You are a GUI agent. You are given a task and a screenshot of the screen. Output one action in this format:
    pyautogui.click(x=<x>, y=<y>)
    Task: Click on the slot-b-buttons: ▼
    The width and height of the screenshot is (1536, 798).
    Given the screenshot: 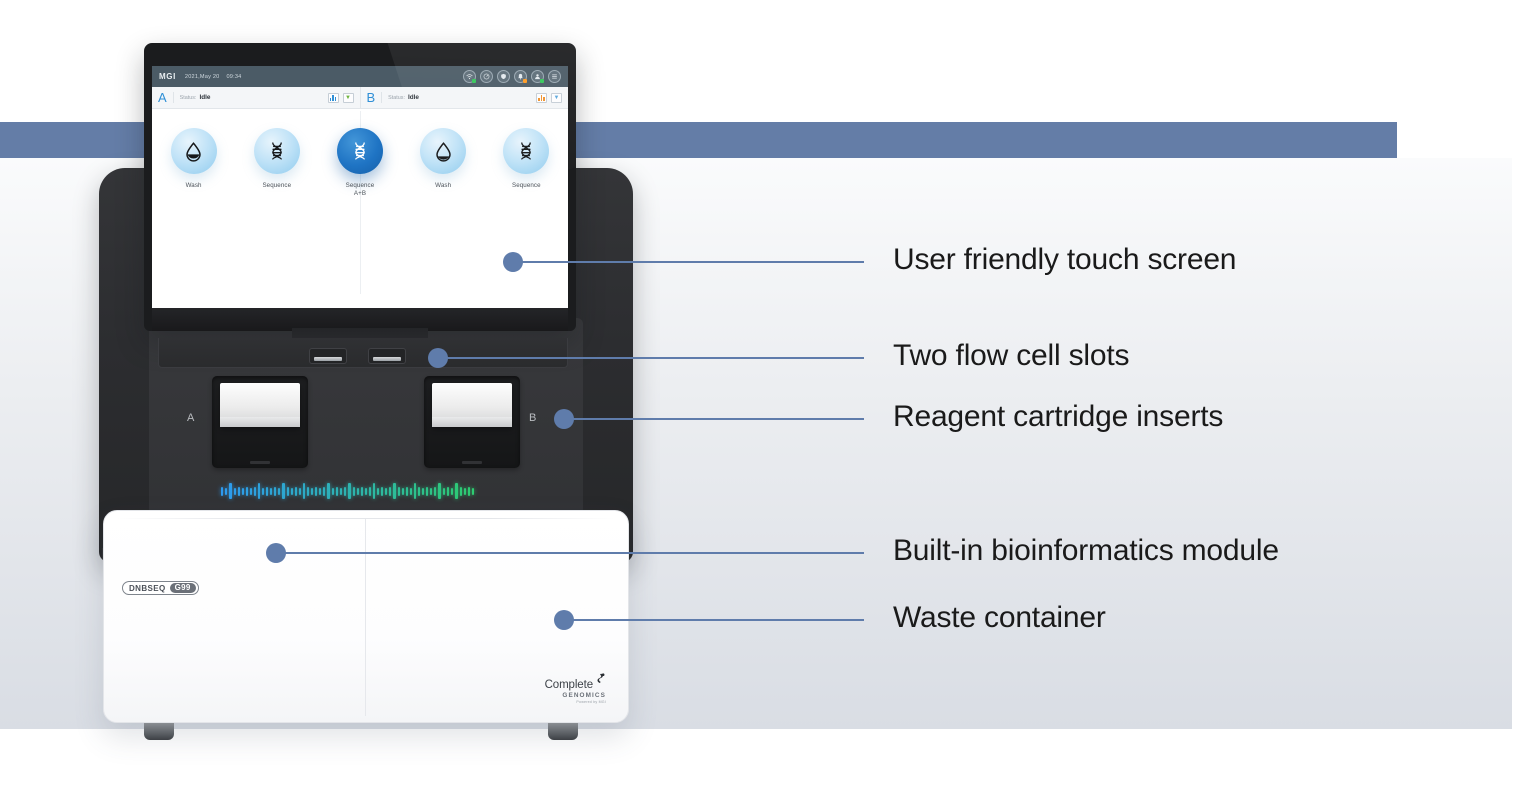 What is the action you would take?
    pyautogui.click(x=549, y=97)
    